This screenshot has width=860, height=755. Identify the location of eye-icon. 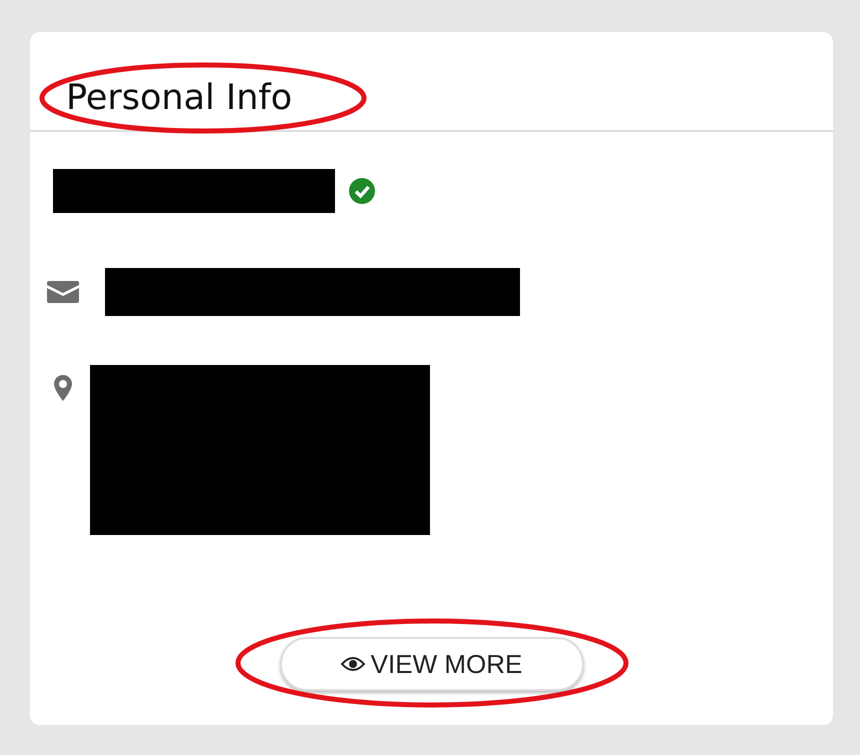
(352, 664).